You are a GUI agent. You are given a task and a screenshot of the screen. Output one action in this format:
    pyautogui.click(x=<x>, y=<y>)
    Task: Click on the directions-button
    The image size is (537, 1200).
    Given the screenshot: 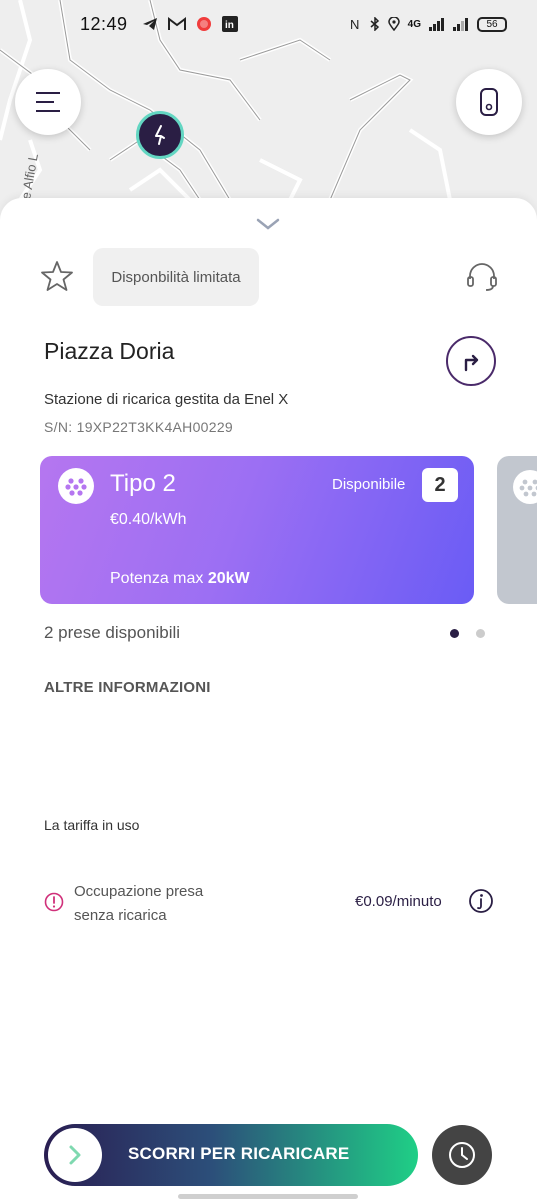 What is the action you would take?
    pyautogui.click(x=471, y=361)
    